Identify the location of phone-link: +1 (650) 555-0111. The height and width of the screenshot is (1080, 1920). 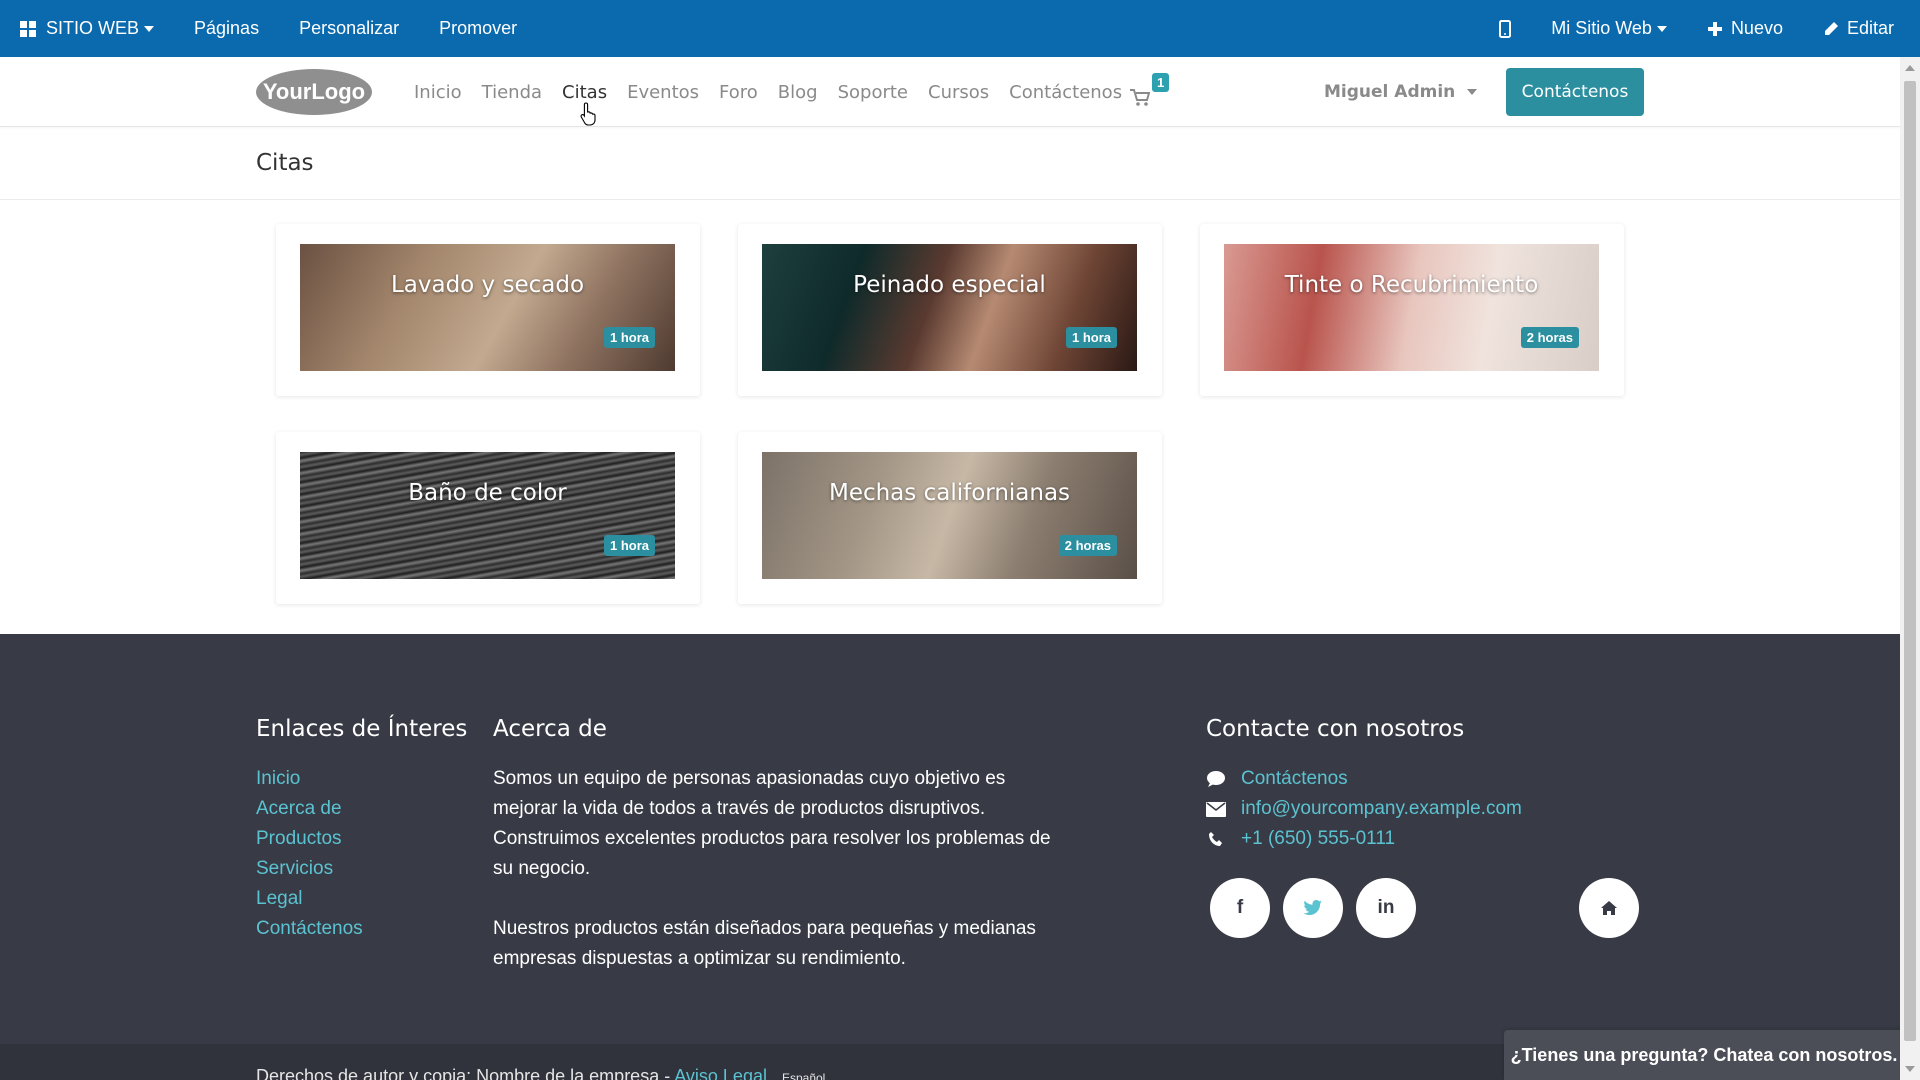
(1364, 839).